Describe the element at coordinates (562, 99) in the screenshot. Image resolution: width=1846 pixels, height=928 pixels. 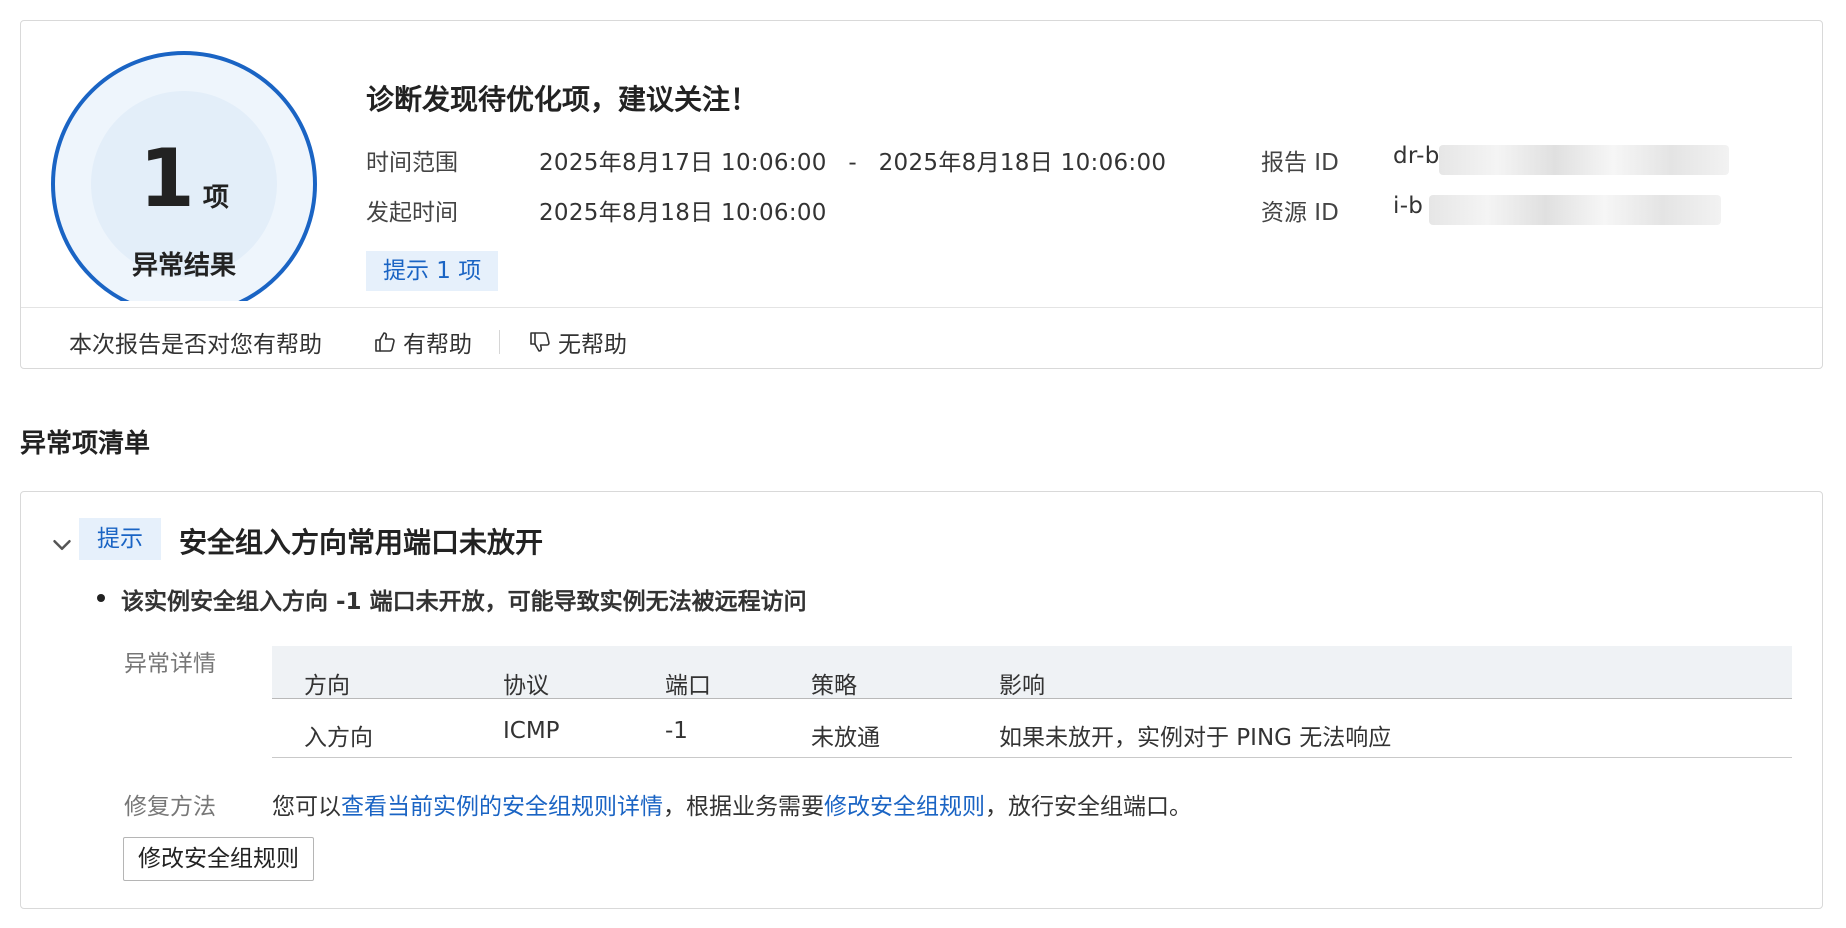
I see `summary-title: 诊断发现待优化项，建议关注！` at that location.